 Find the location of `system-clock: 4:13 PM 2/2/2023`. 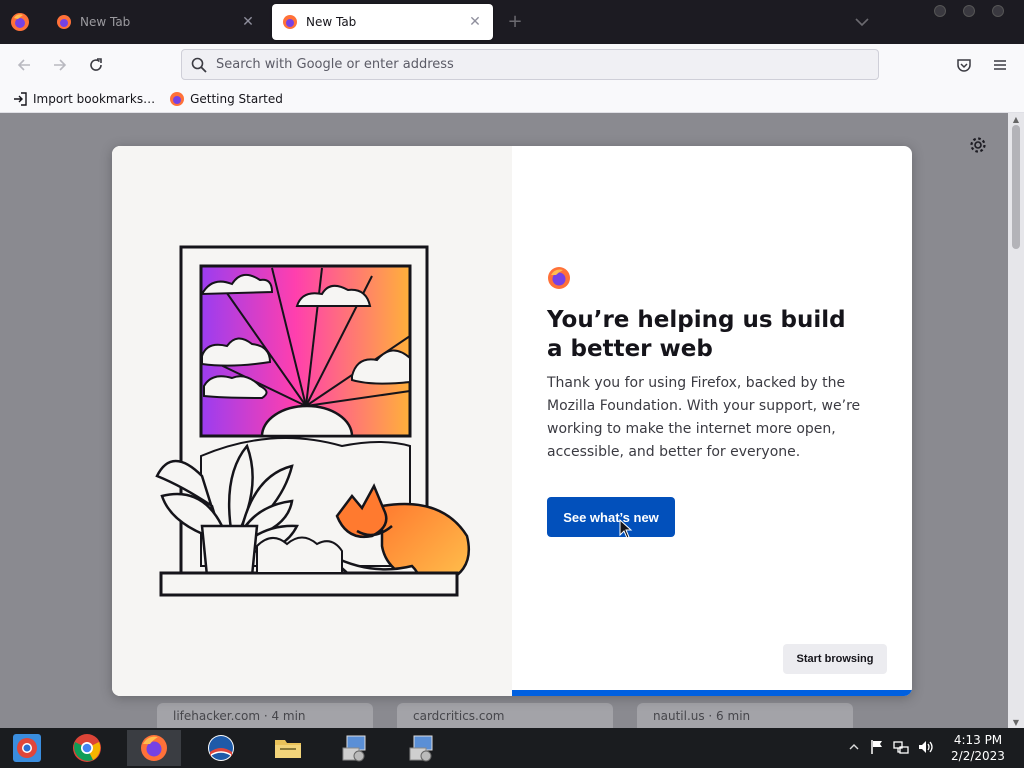

system-clock: 4:13 PM 2/2/2023 is located at coordinates (978, 748).